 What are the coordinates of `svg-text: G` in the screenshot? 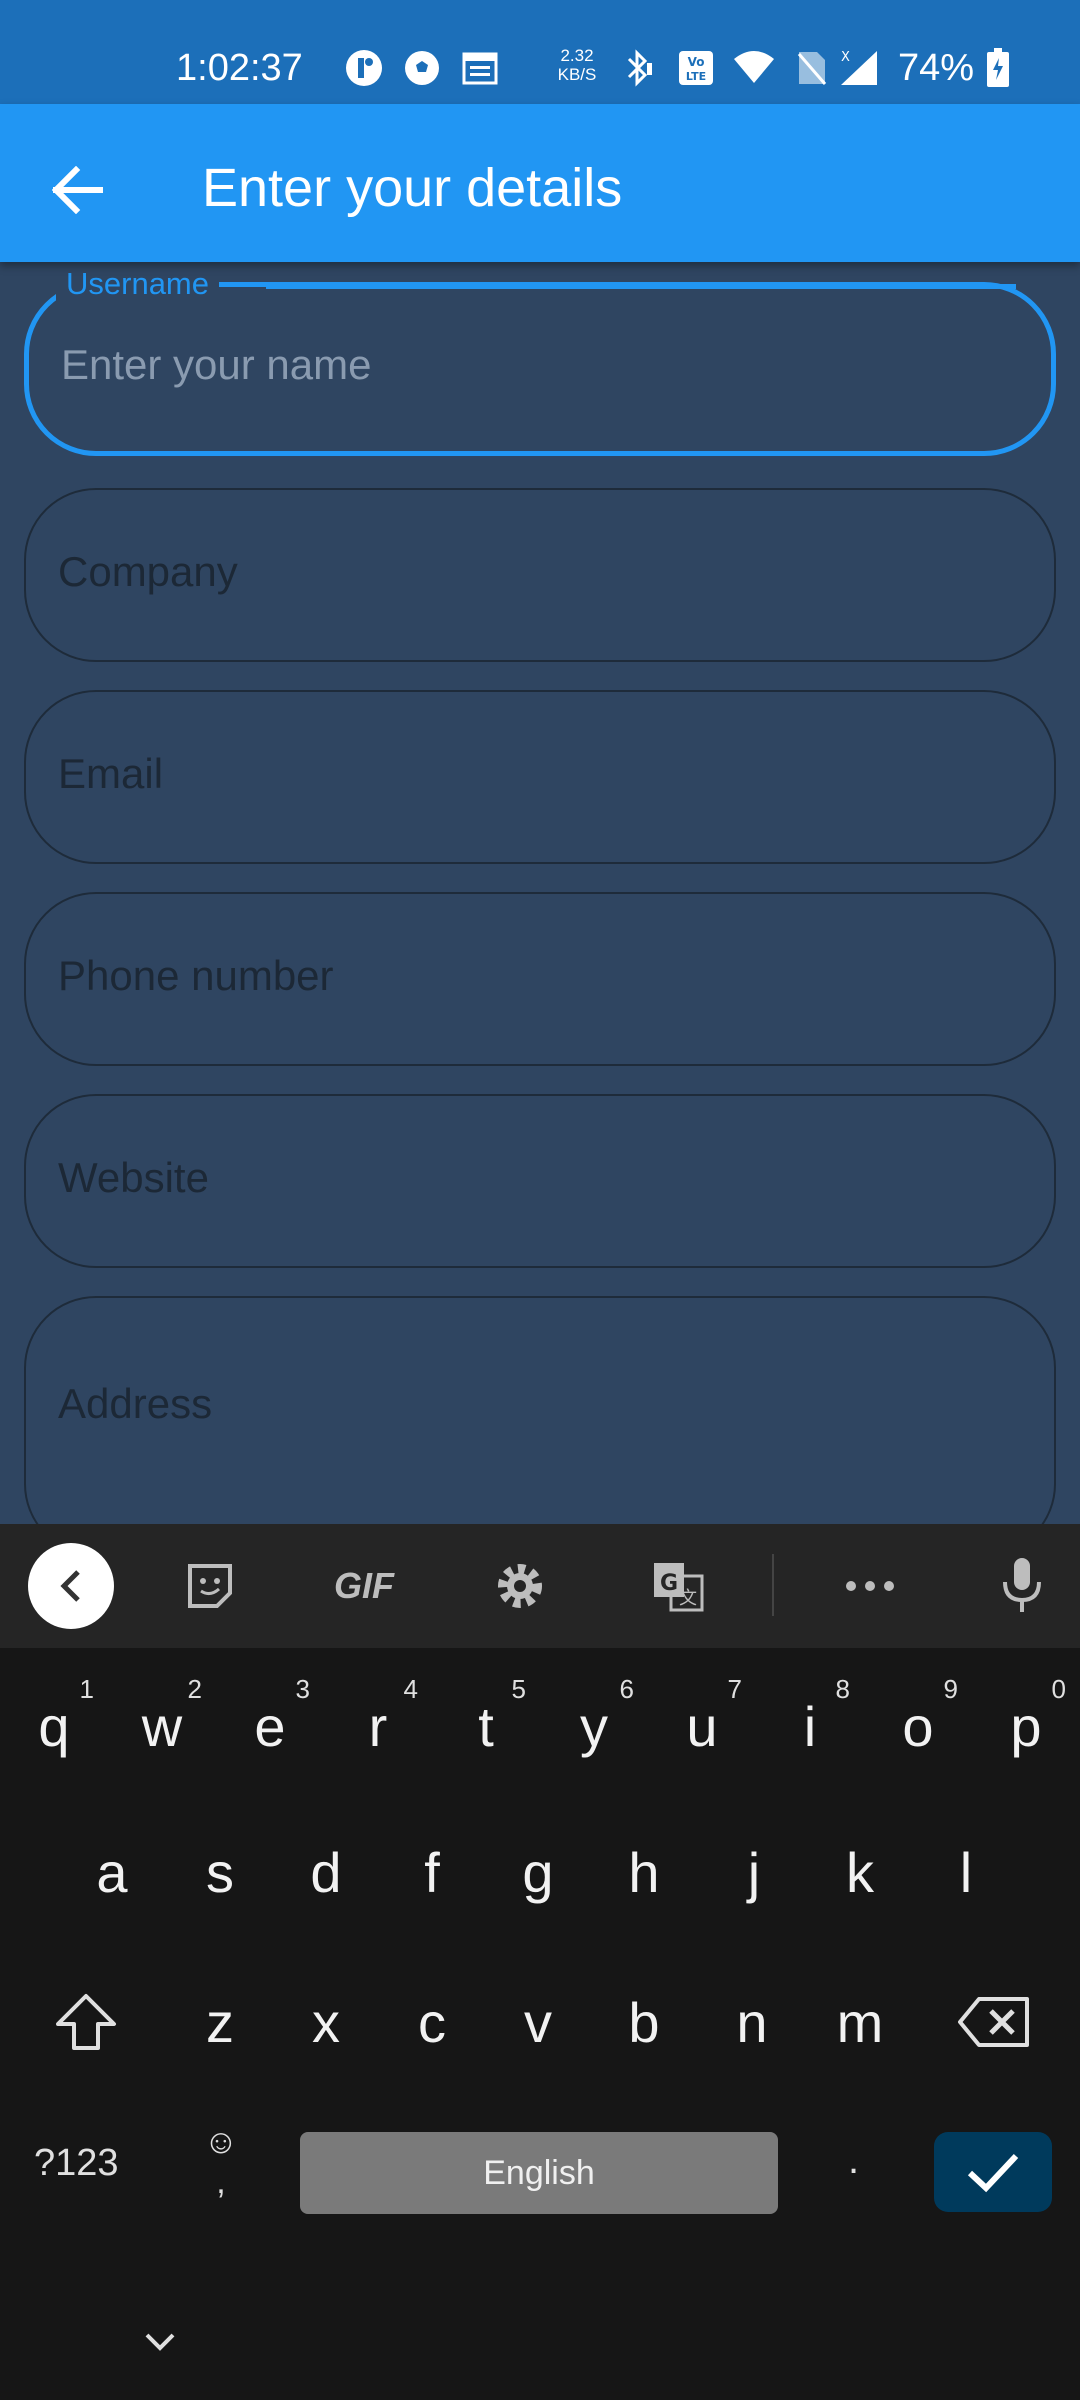 It's located at (669, 1583).